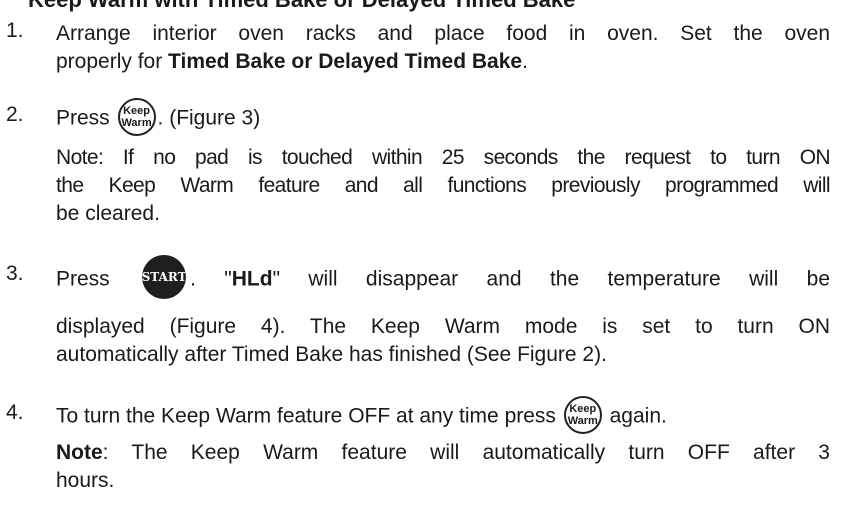 The width and height of the screenshot is (841, 515). What do you see at coordinates (345, 61) in the screenshot?
I see `bake-mode-bold: Timed Bake or Delayed Timed Bake` at bounding box center [345, 61].